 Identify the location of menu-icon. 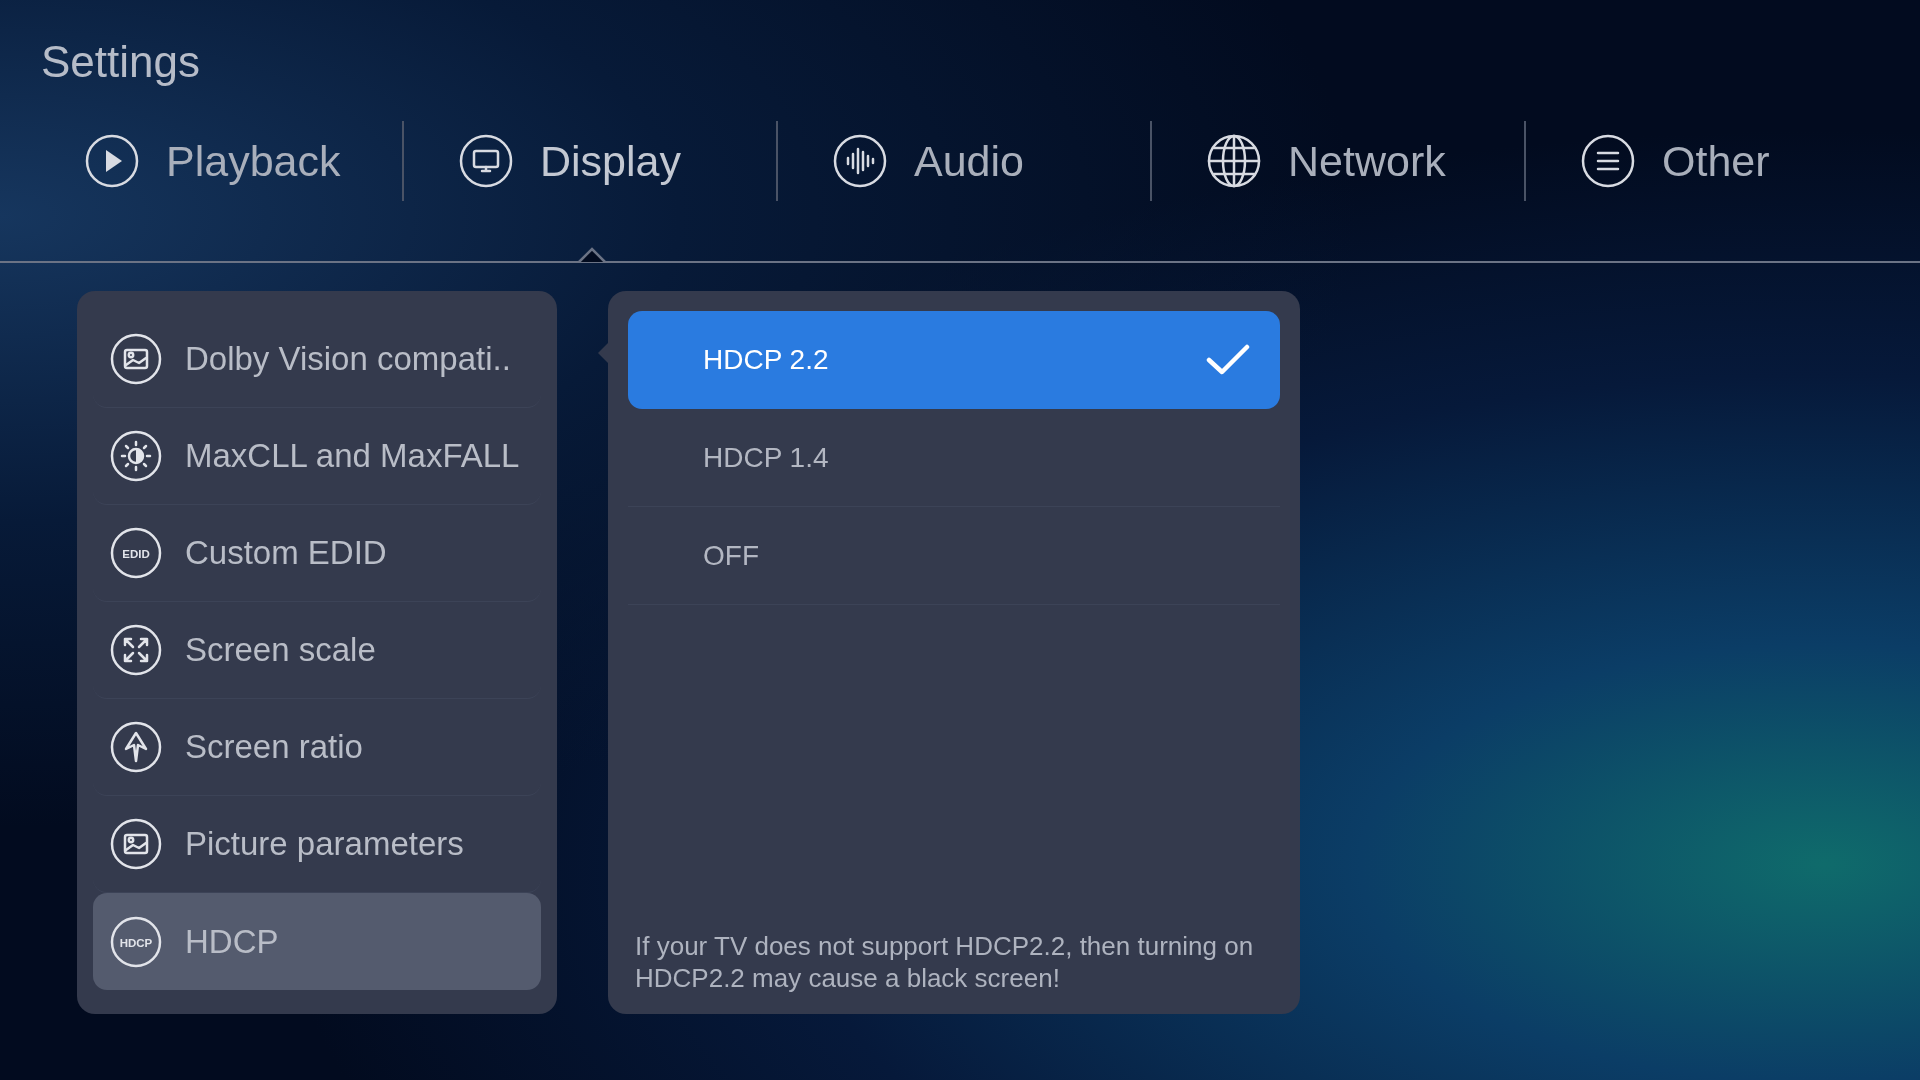
(1608, 161).